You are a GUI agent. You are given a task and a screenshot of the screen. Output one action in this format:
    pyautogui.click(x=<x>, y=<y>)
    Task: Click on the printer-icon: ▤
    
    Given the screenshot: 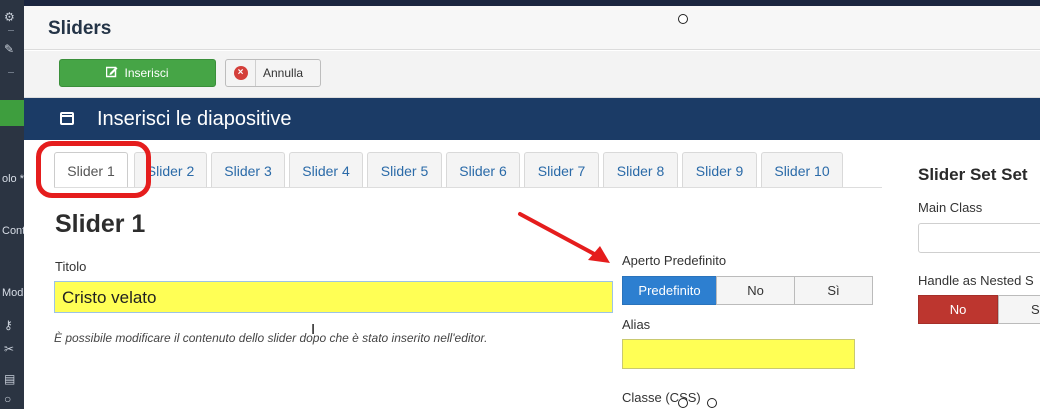 What is the action you would take?
    pyautogui.click(x=9, y=379)
    